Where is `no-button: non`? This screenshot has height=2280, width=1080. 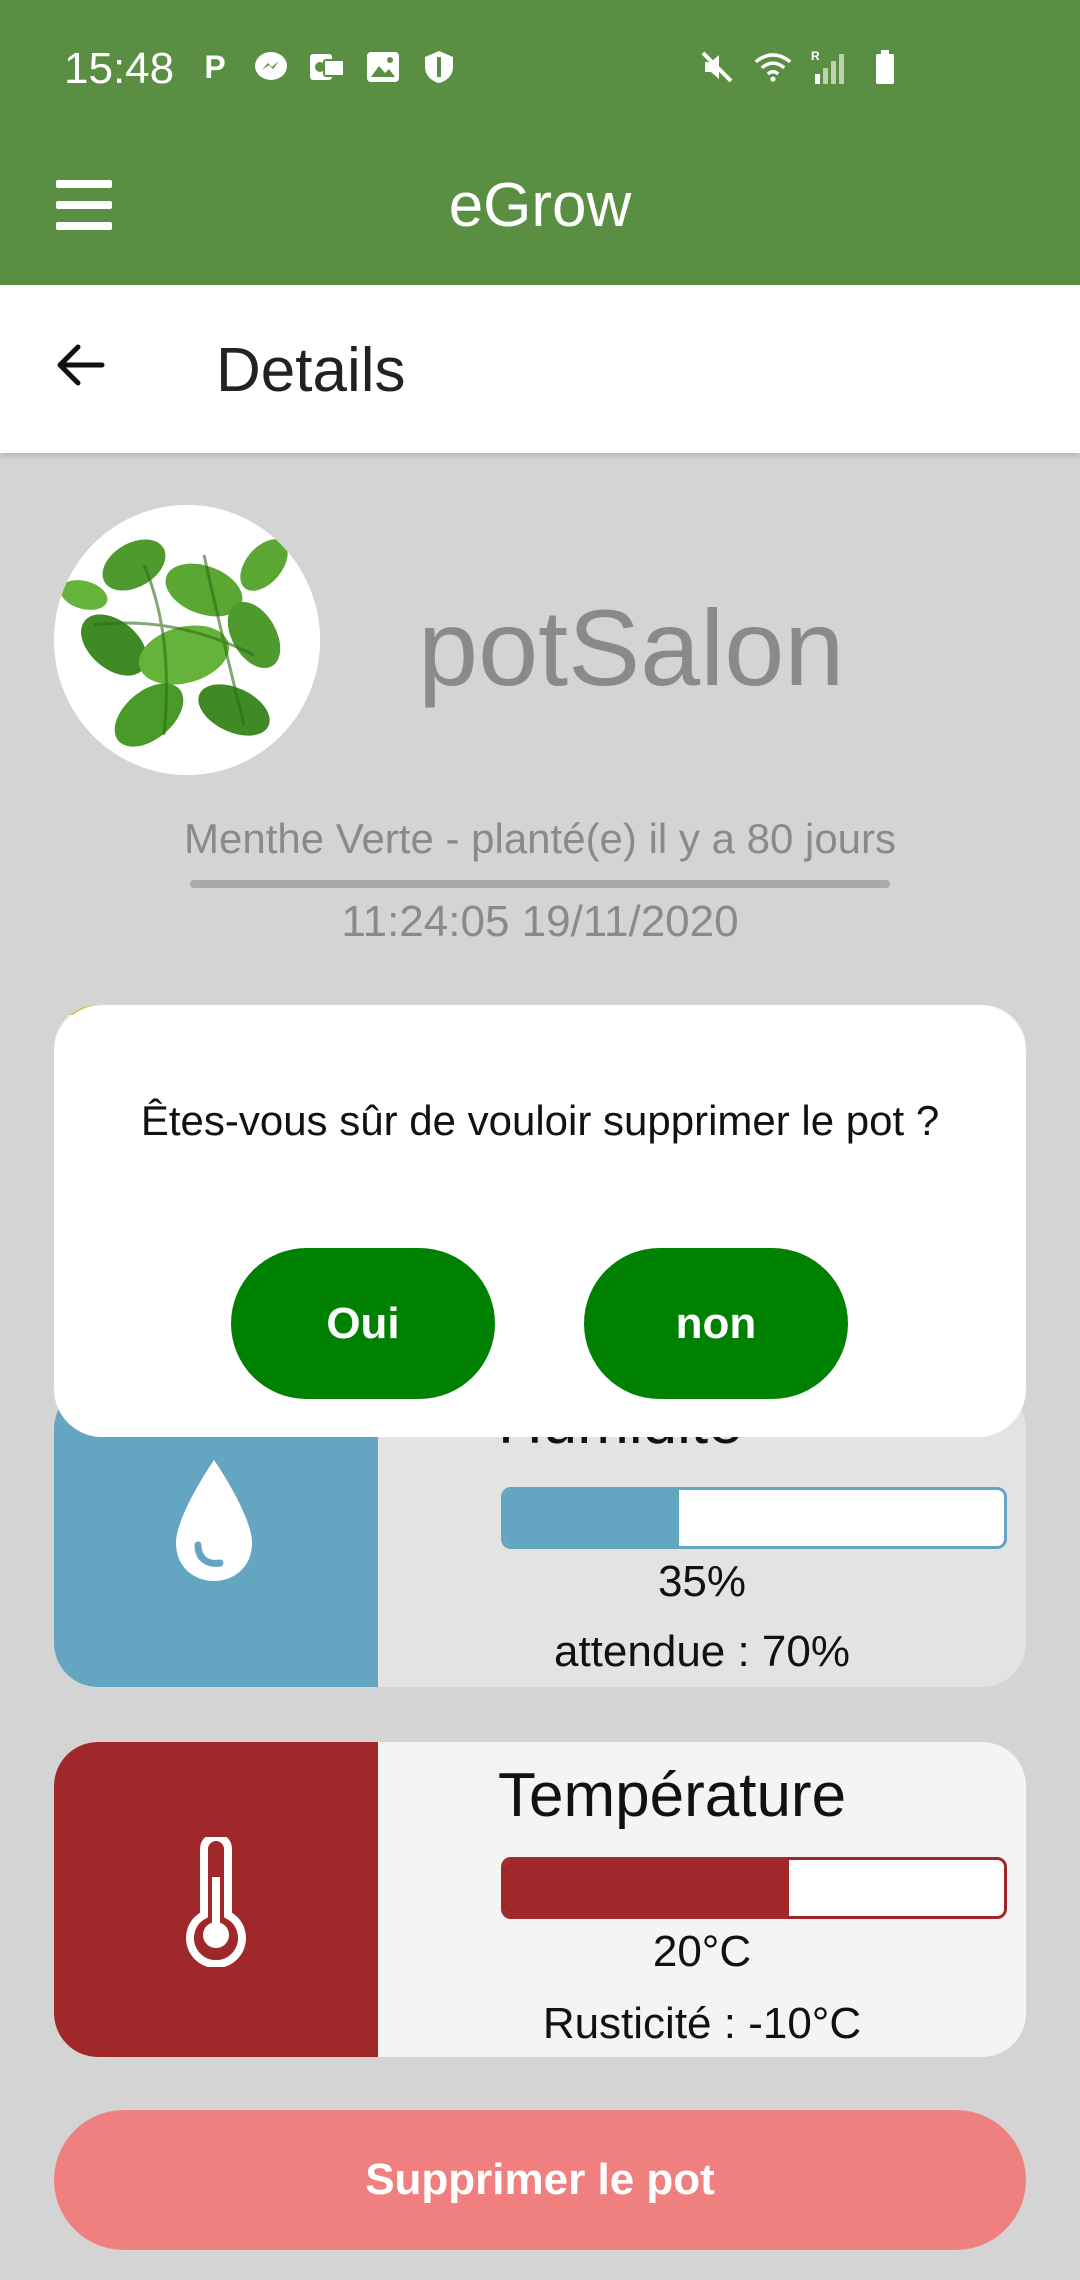
no-button: non is located at coordinates (716, 1323).